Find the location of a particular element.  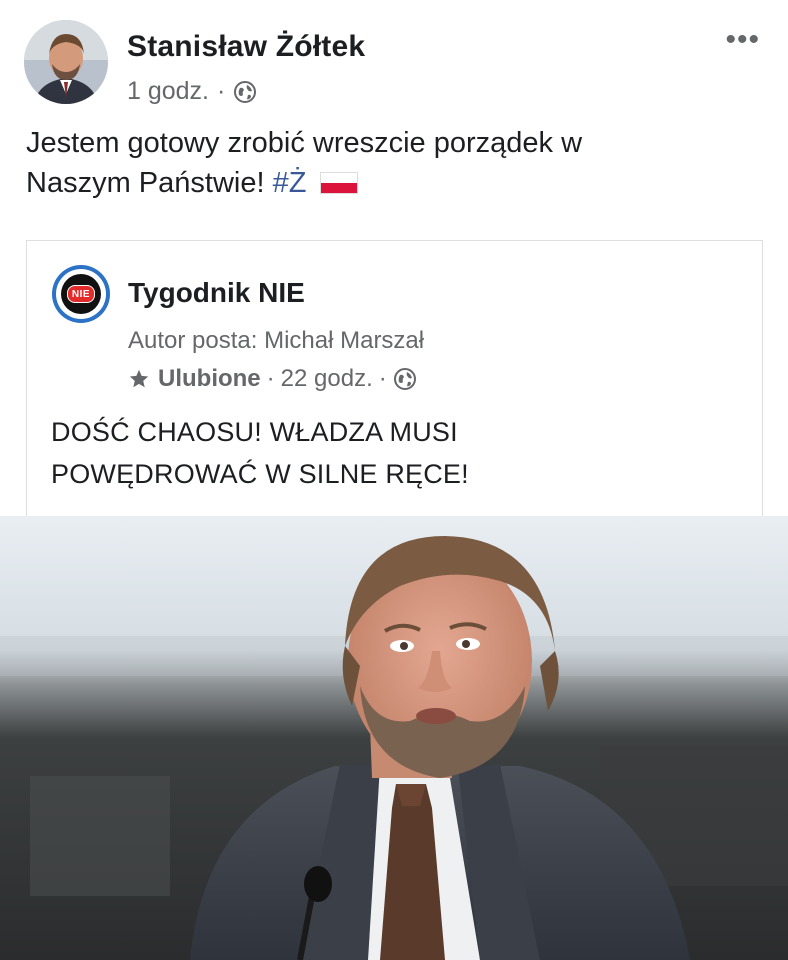

page-logo: NIE is located at coordinates (81, 294).